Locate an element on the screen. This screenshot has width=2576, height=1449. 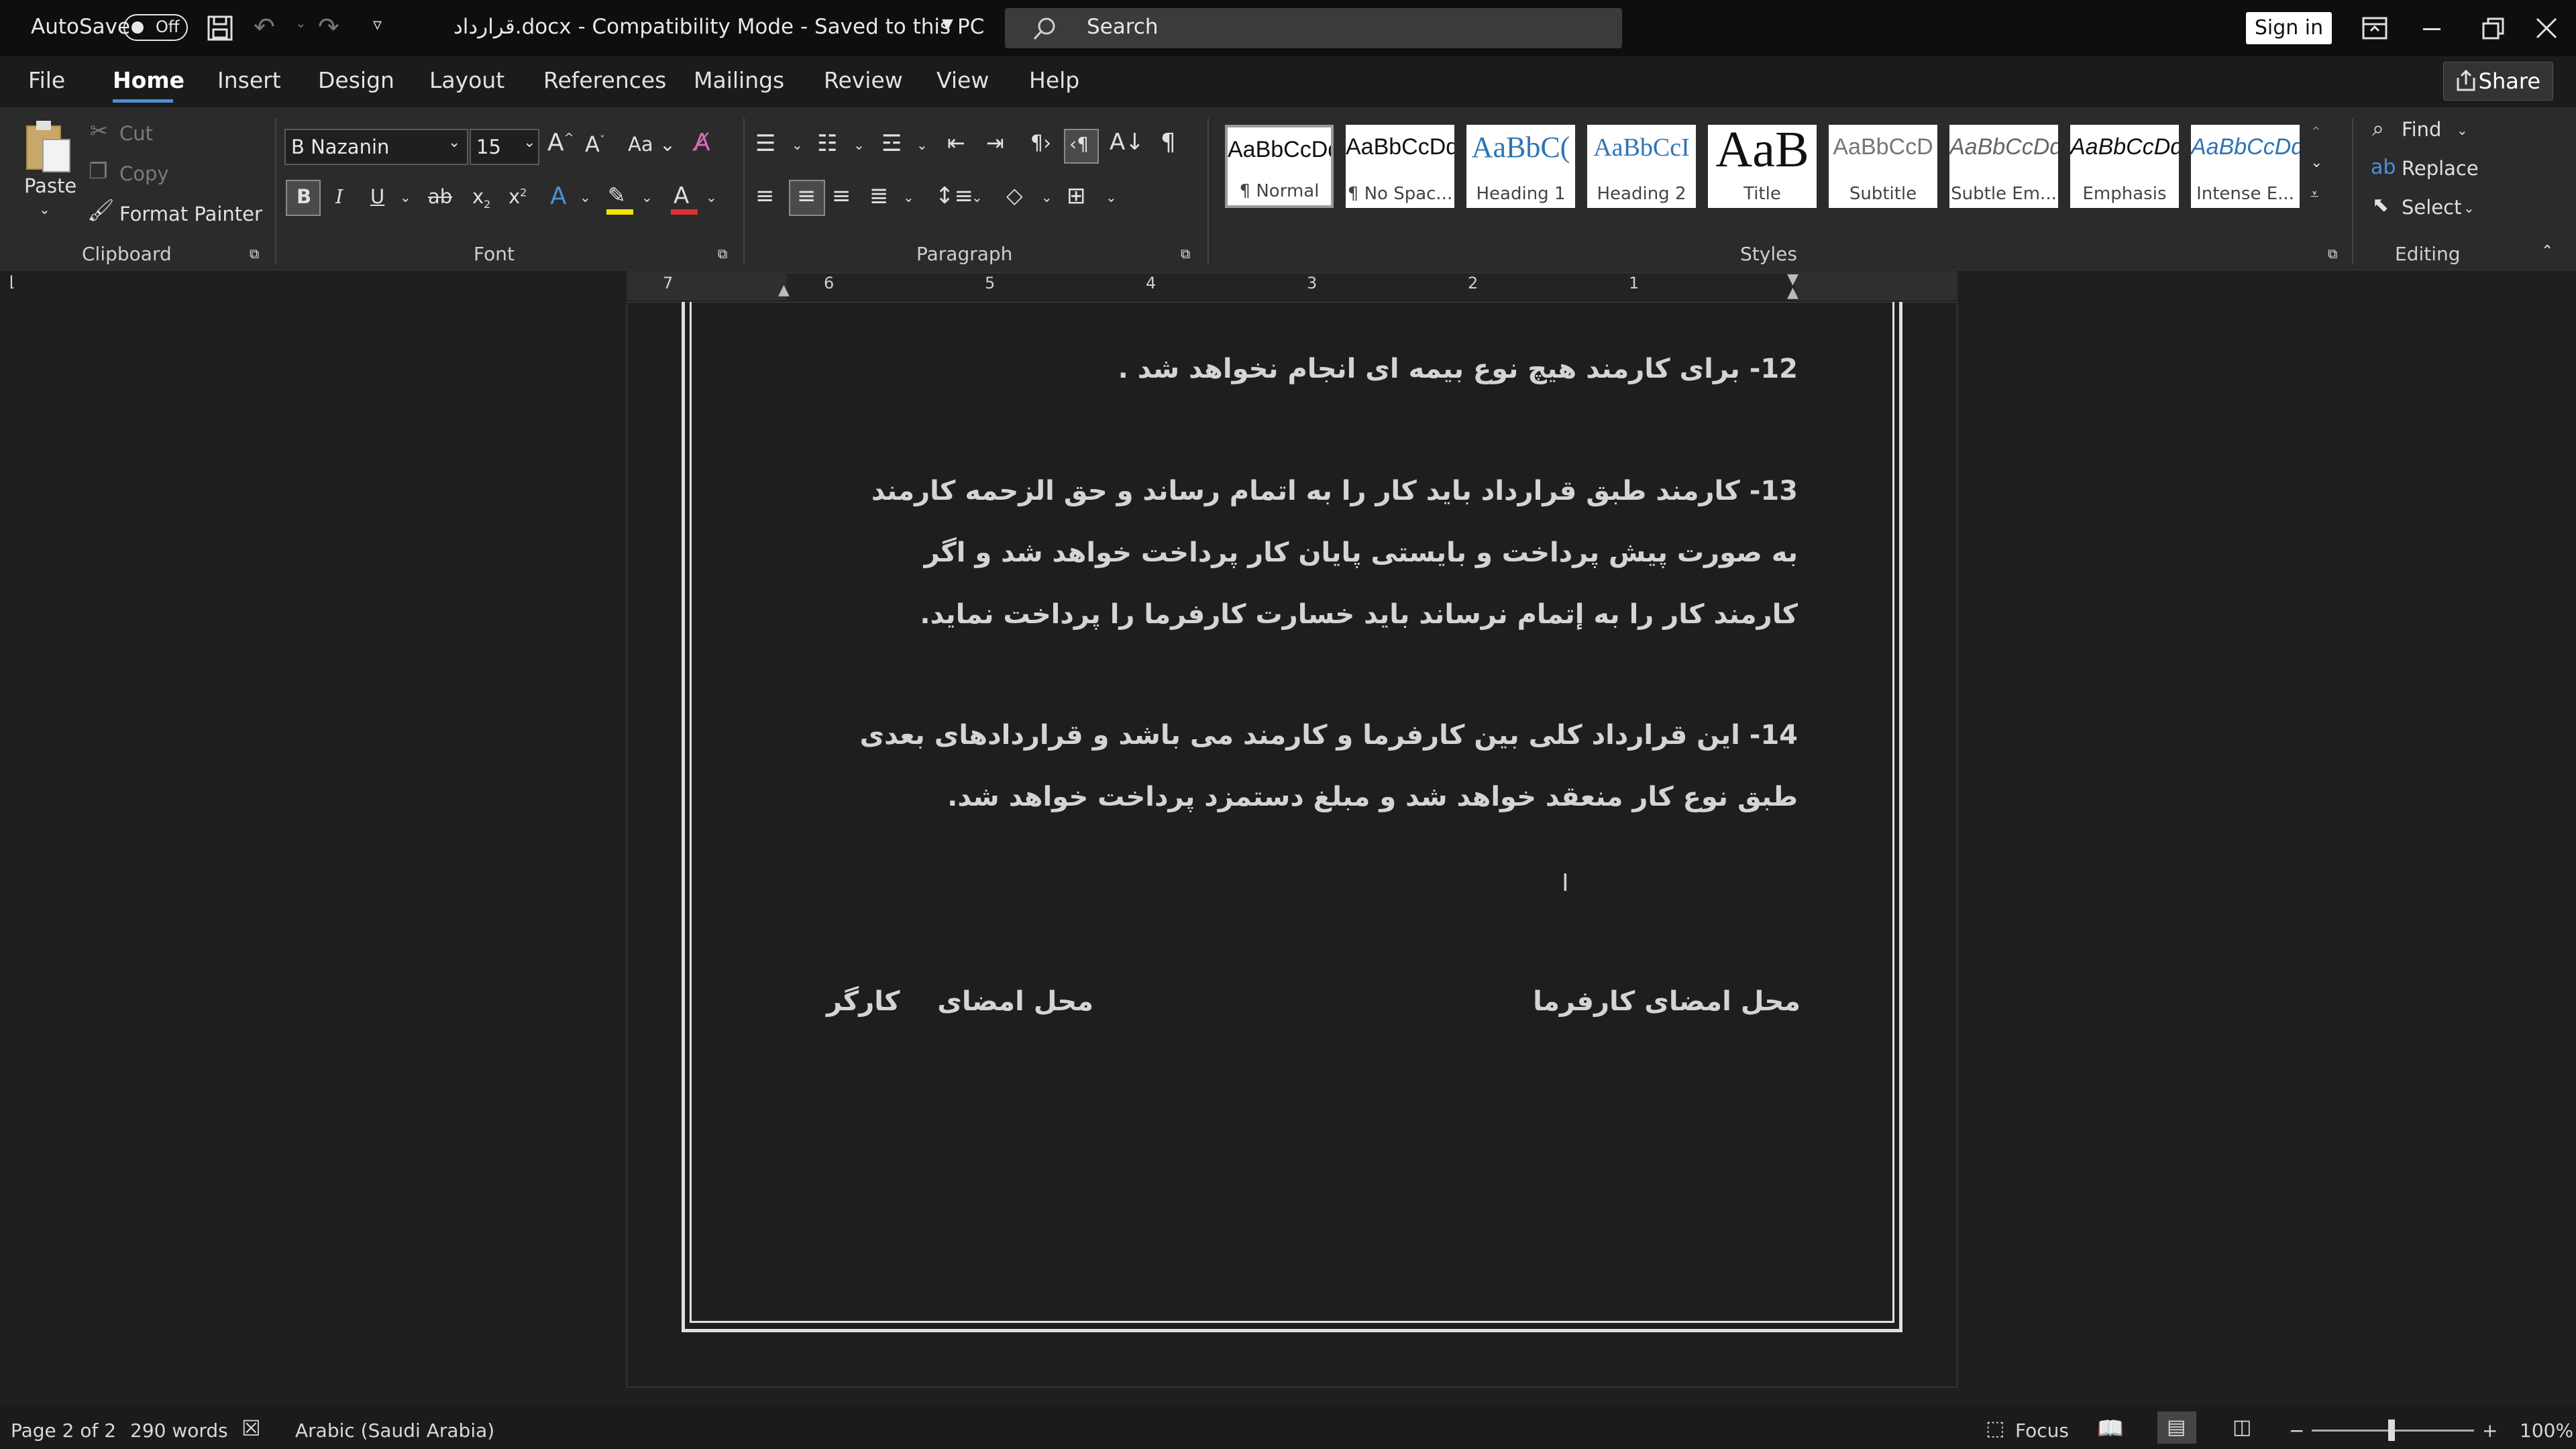
cut-label: Cut is located at coordinates (136, 133).